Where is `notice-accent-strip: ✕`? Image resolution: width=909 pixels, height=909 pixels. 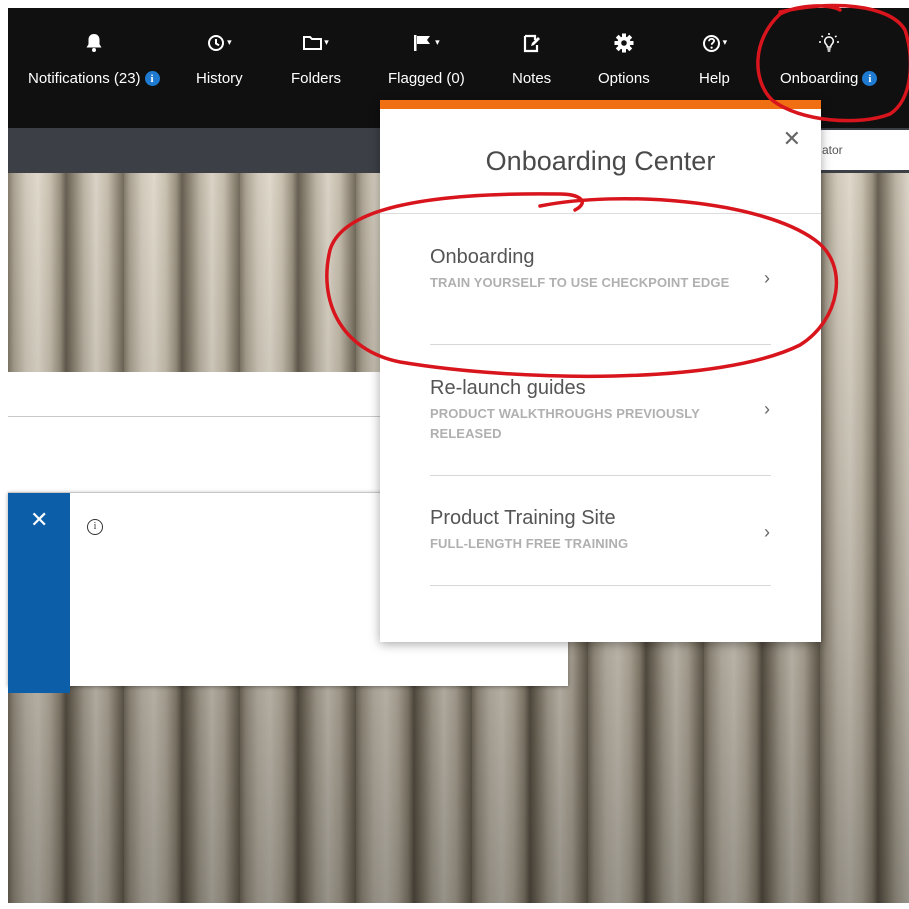 notice-accent-strip: ✕ is located at coordinates (39, 593).